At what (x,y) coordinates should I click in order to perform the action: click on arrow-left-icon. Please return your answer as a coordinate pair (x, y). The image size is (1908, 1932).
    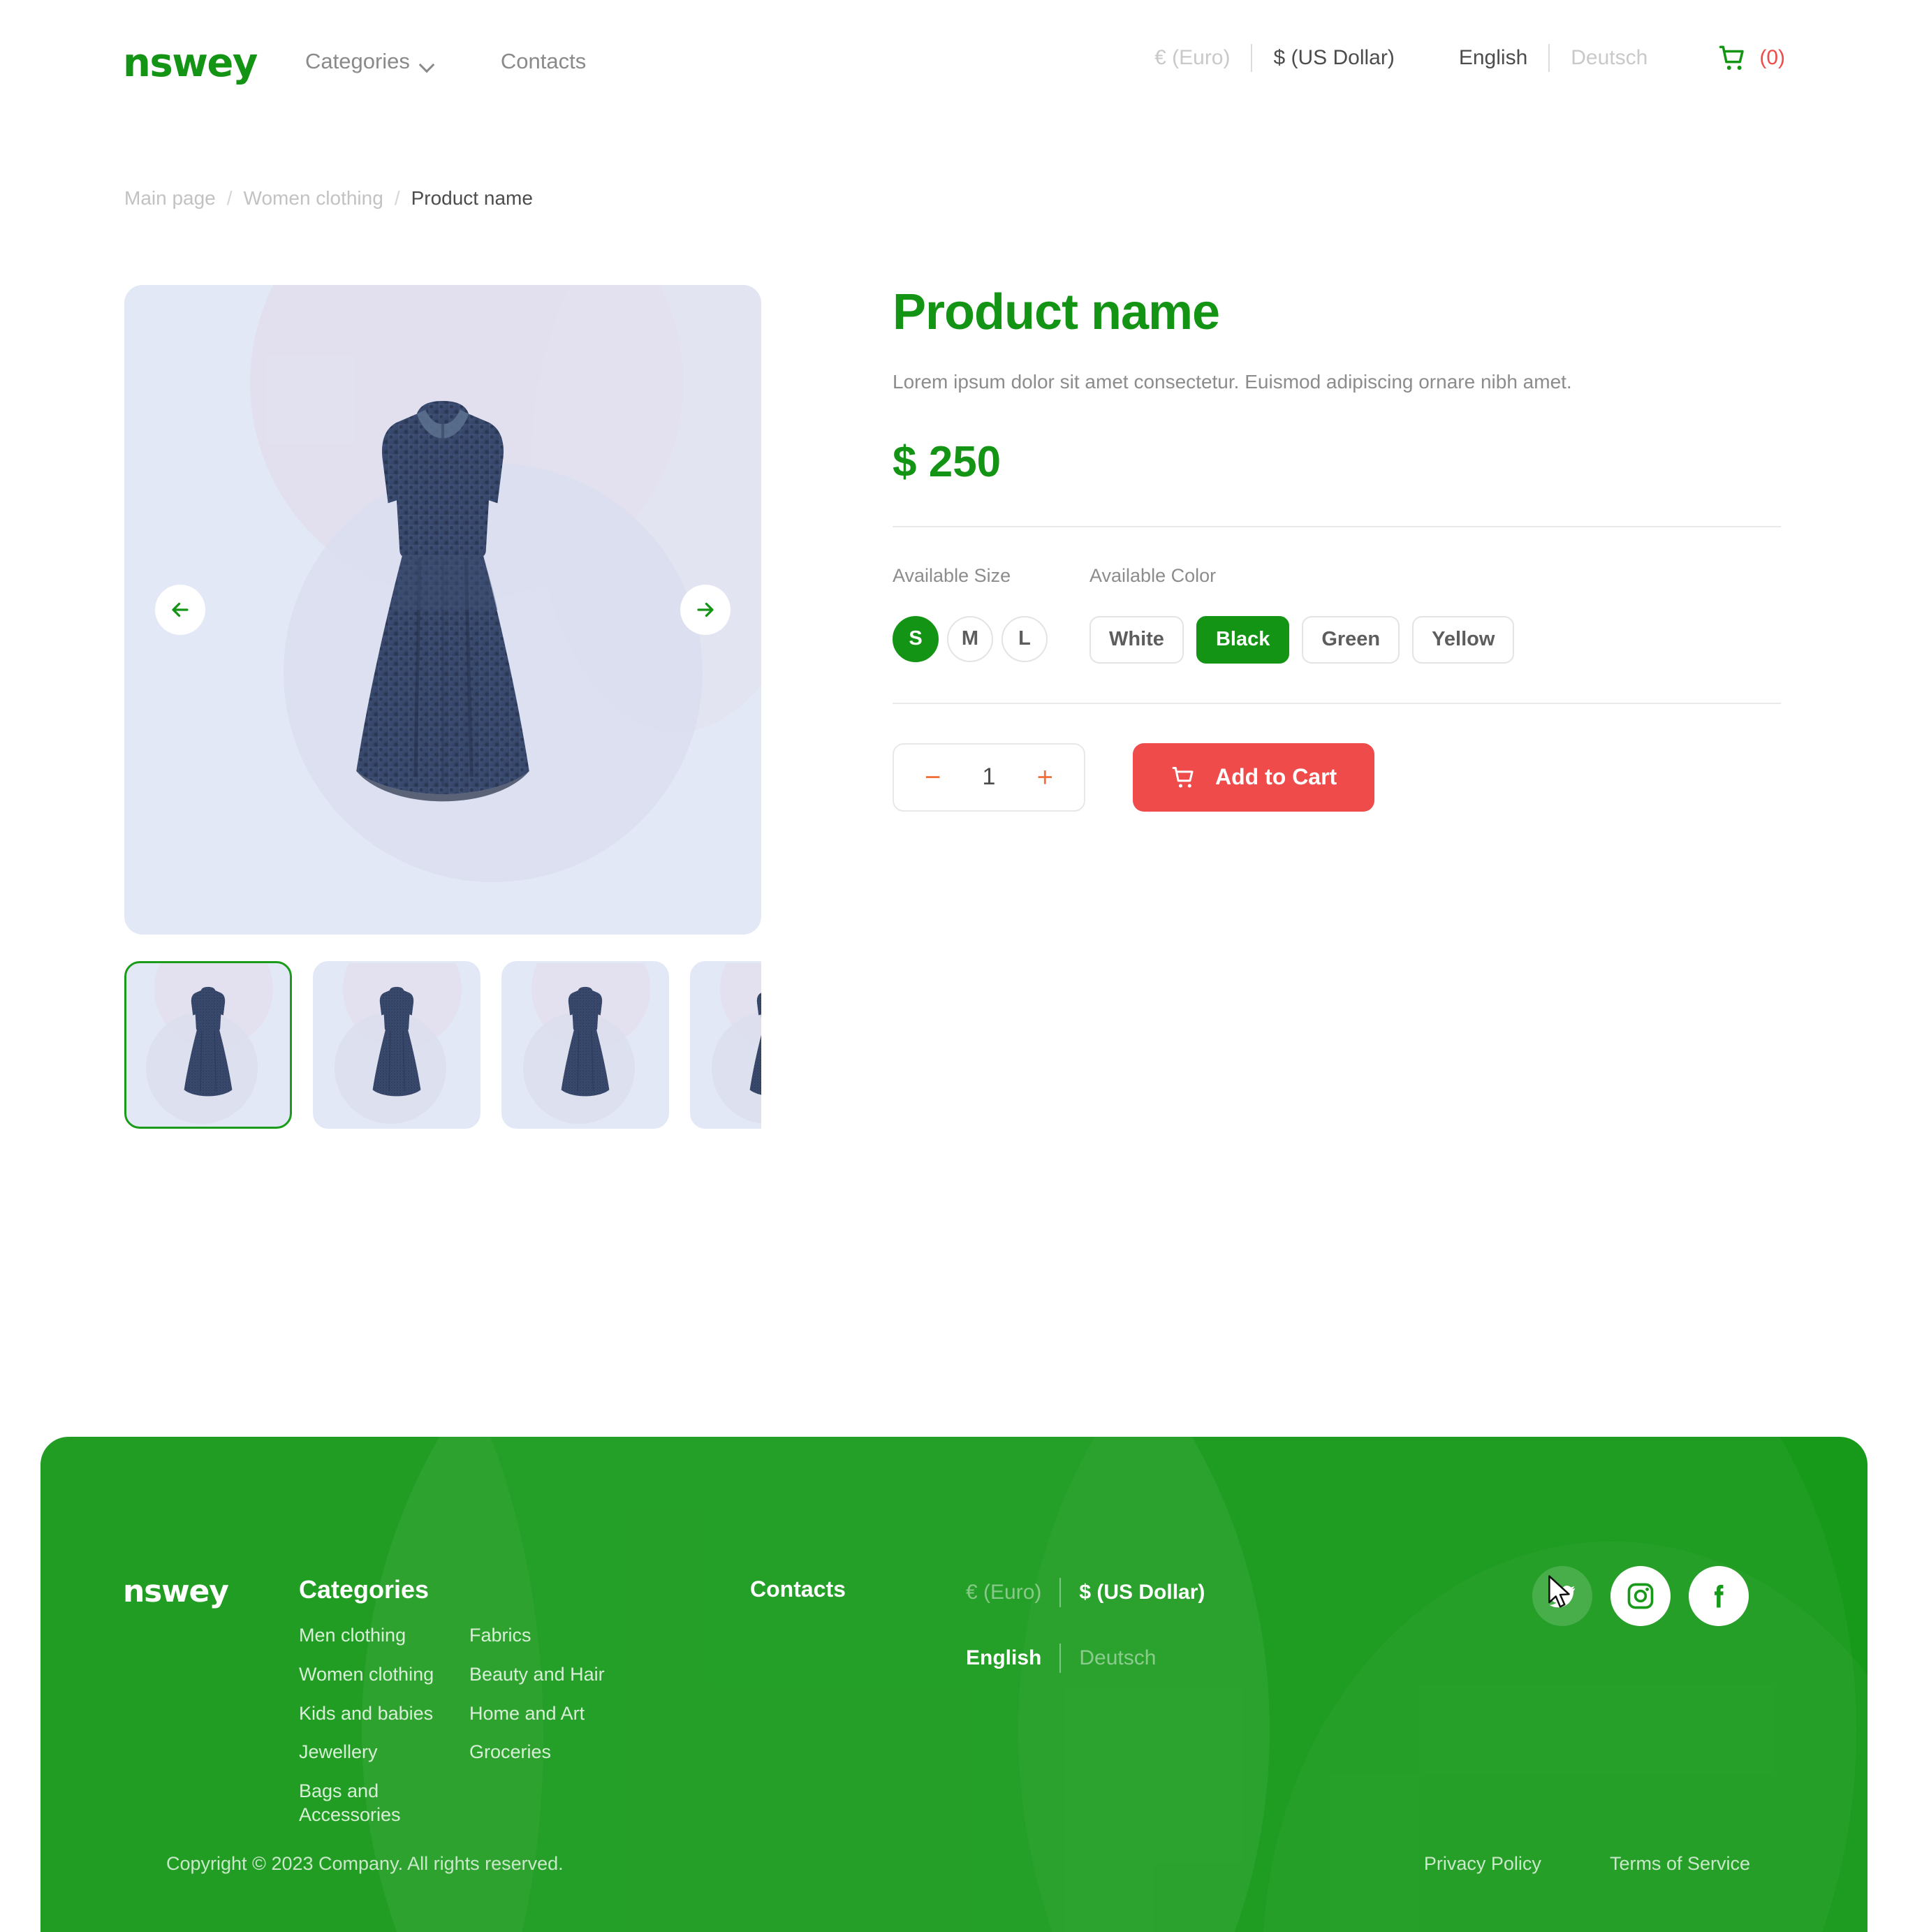
    Looking at the image, I should click on (181, 609).